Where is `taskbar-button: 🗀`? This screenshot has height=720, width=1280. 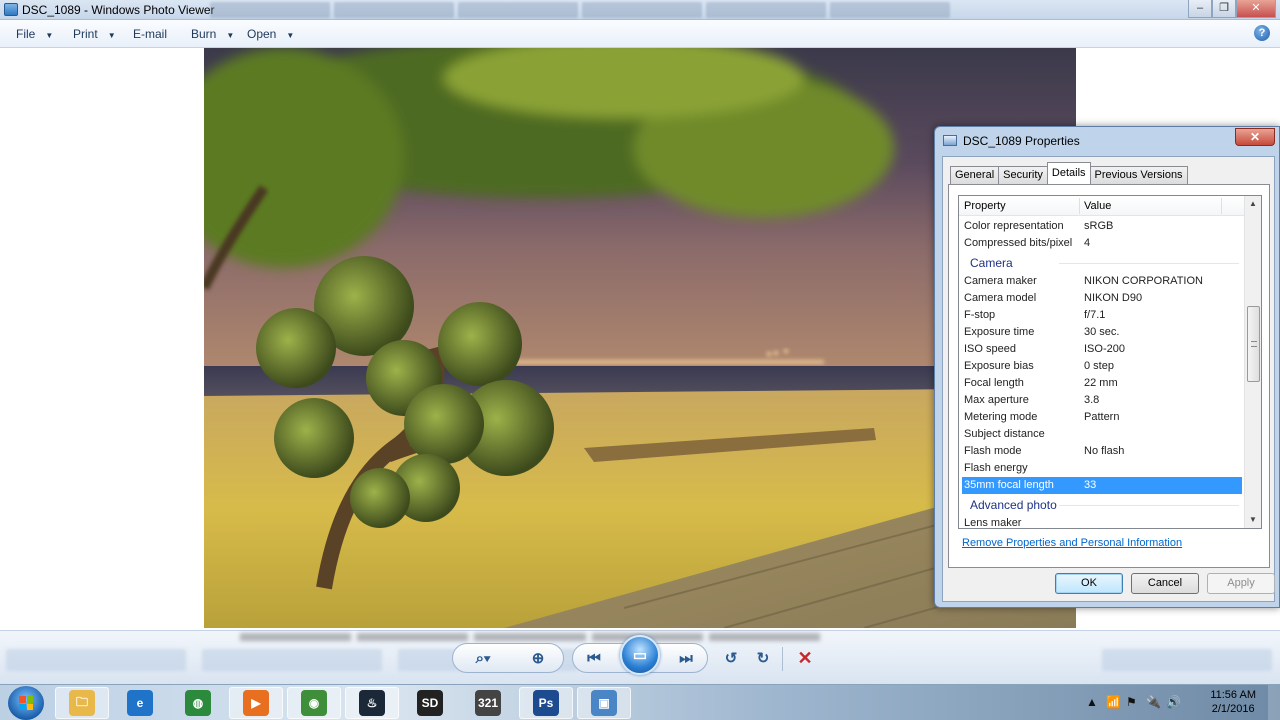
taskbar-button: 🗀 is located at coordinates (82, 703).